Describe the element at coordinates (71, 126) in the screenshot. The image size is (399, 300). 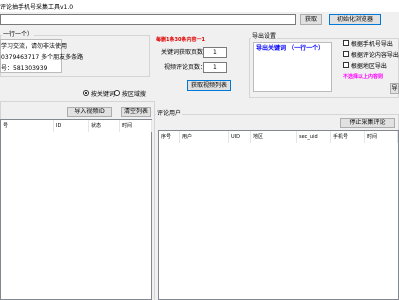
I see `video-col-id: ID` at that location.